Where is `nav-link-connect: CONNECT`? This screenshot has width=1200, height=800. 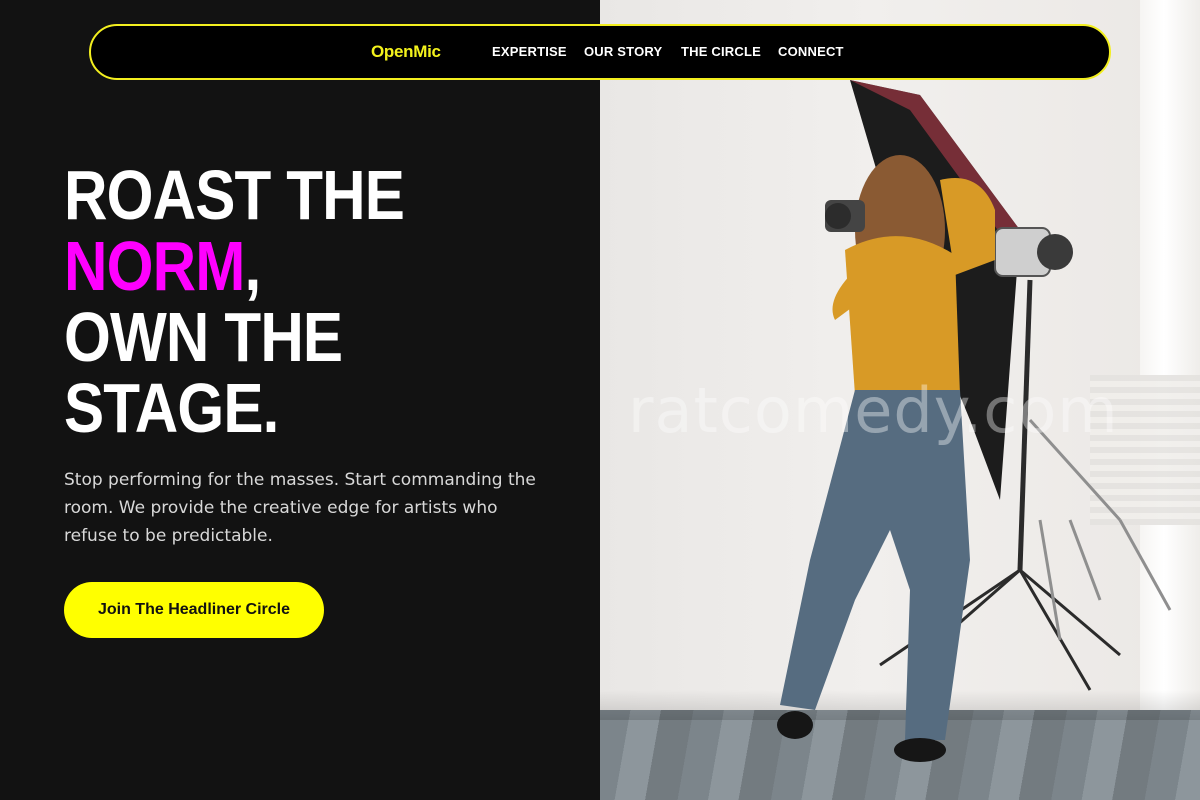
nav-link-connect: CONNECT is located at coordinates (811, 51).